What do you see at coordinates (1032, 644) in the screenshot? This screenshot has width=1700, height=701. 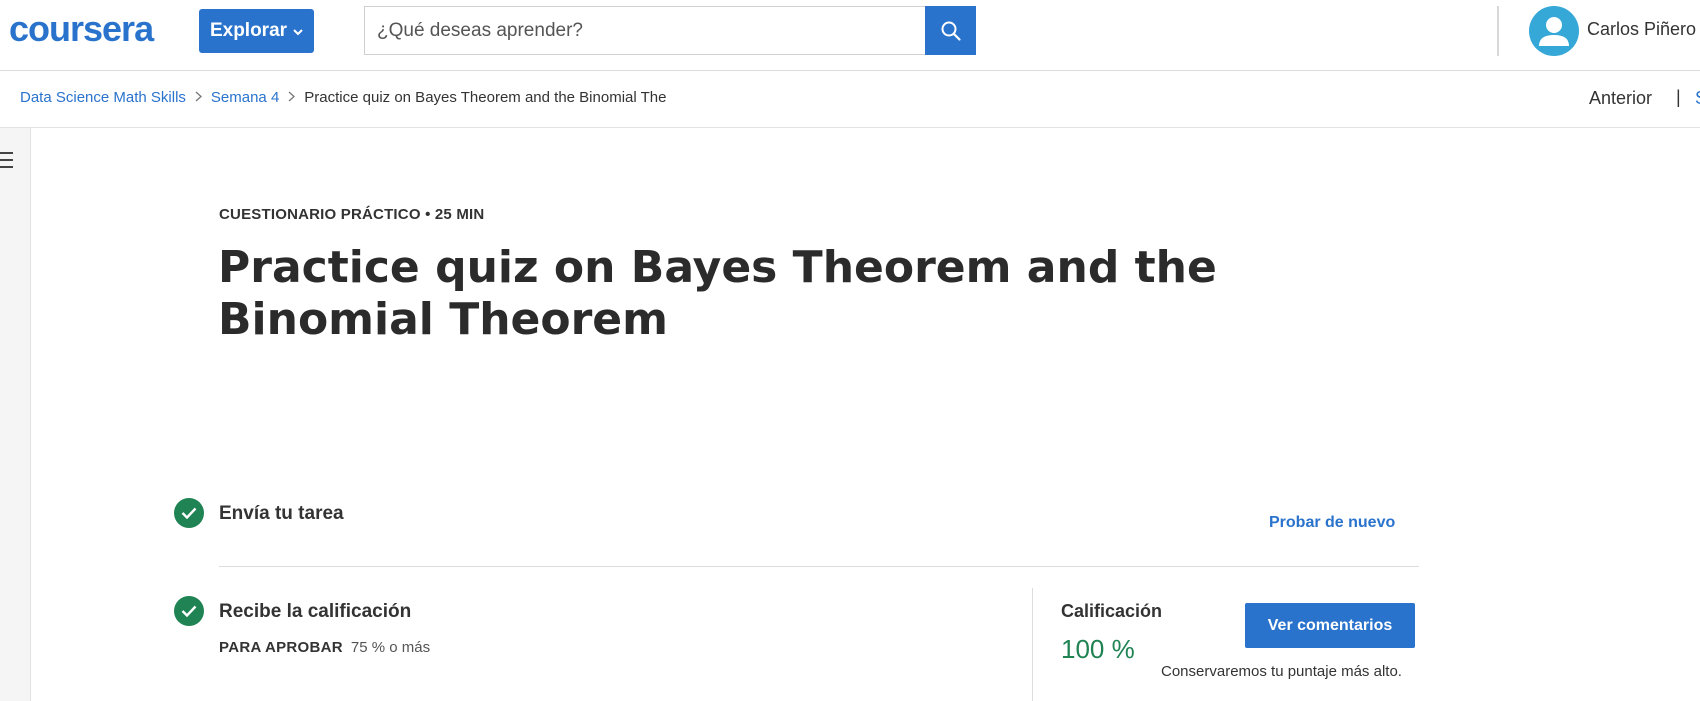 I see `vertical-divider` at bounding box center [1032, 644].